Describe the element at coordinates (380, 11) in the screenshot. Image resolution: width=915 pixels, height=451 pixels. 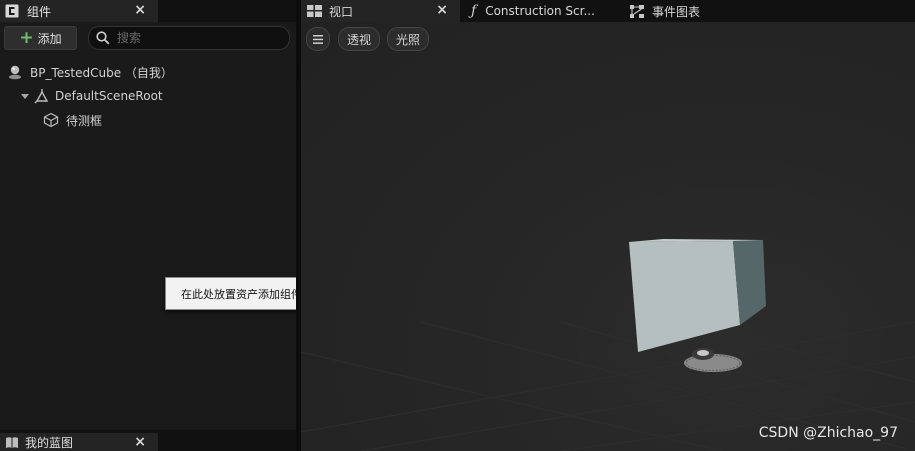
I see `tab-viewport: 视口 ×` at that location.